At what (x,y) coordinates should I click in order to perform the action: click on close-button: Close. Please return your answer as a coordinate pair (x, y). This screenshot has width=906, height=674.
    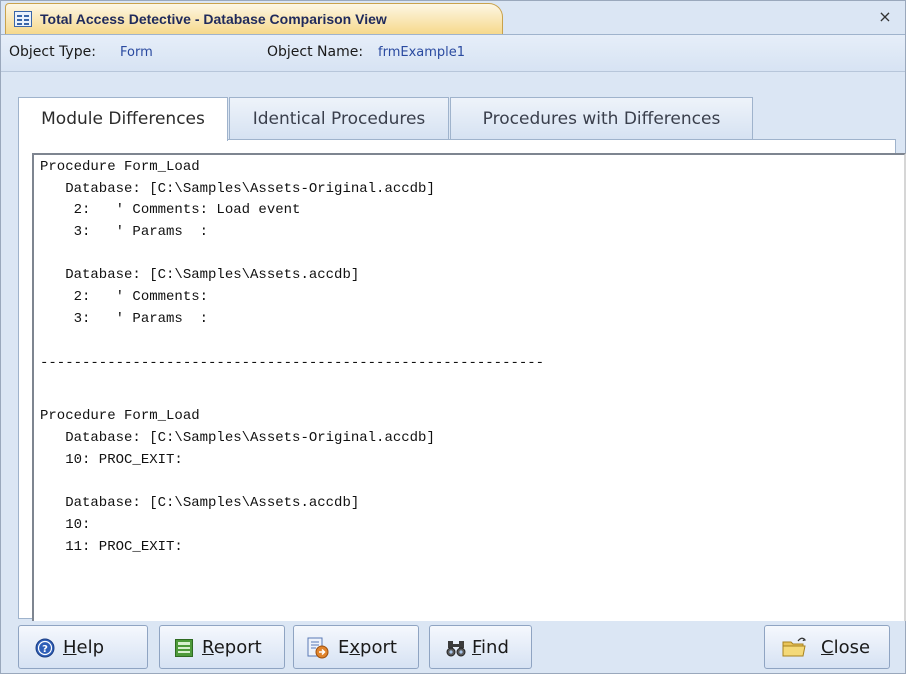
    Looking at the image, I should click on (827, 647).